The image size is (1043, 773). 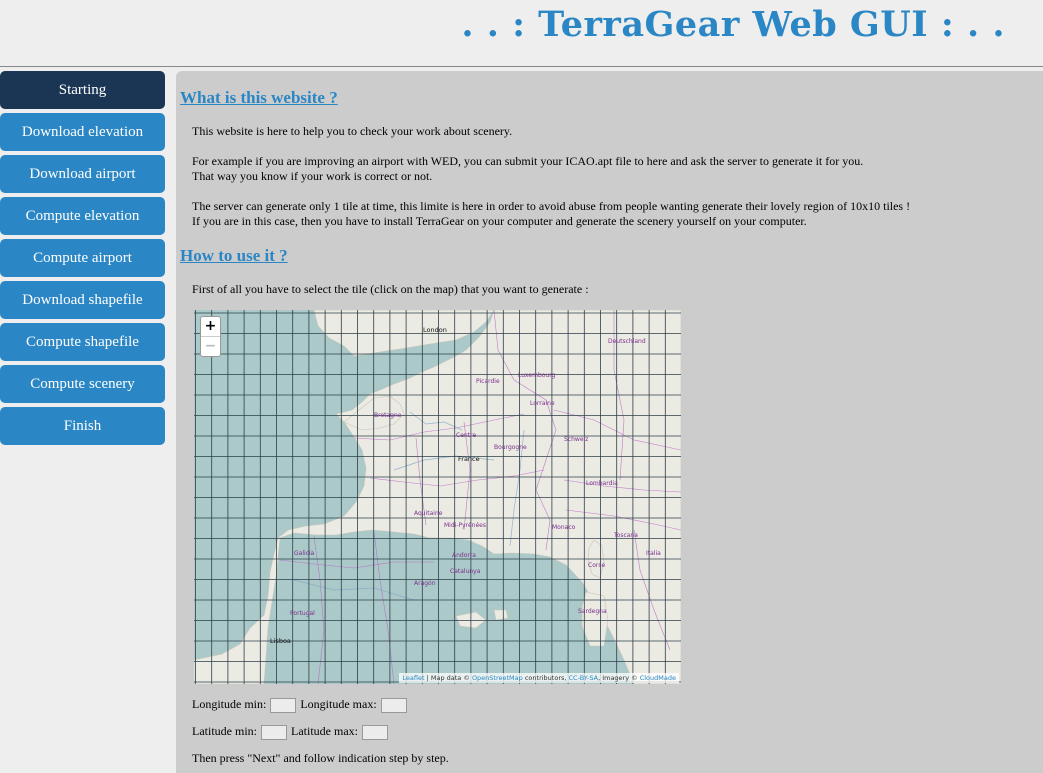 I want to click on sidebar-item-compute-shapefile: Compute shapefile, so click(x=82, y=342).